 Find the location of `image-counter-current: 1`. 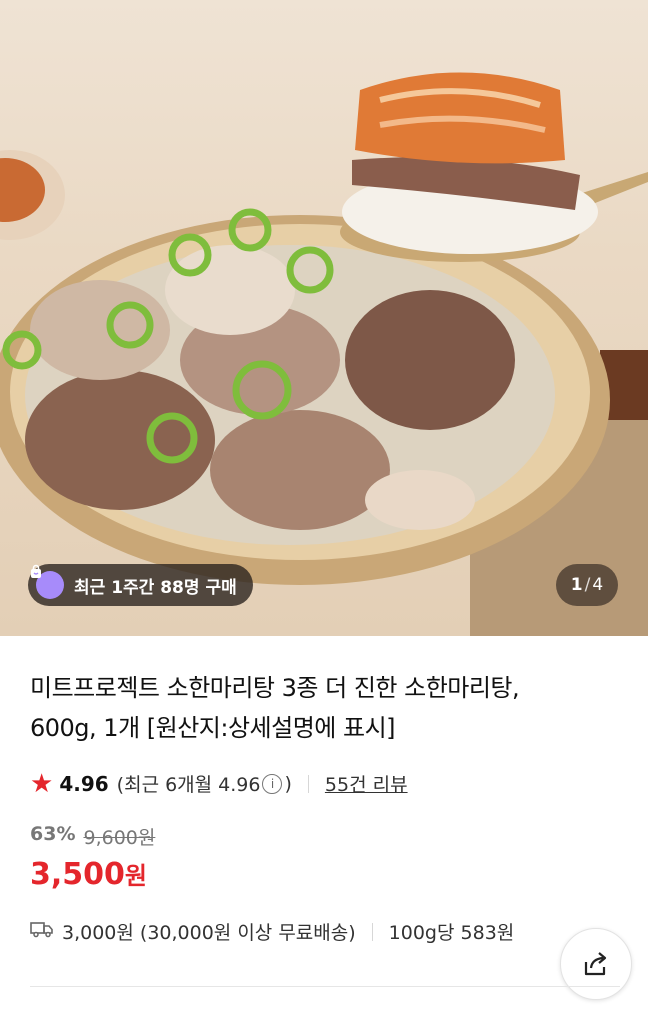

image-counter-current: 1 is located at coordinates (576, 585).